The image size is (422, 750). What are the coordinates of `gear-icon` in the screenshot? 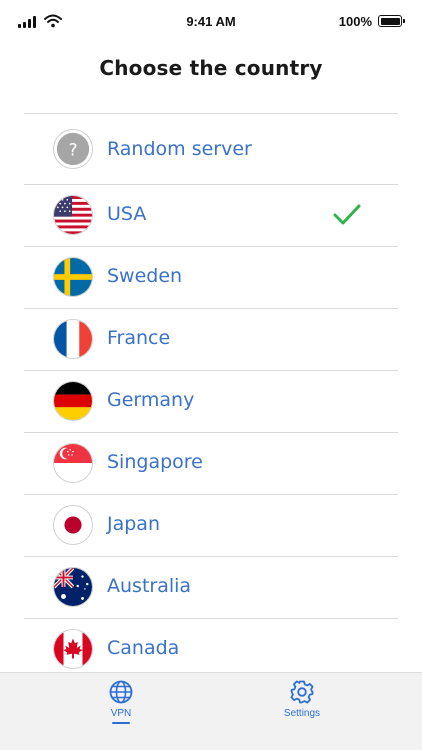 It's located at (302, 692).